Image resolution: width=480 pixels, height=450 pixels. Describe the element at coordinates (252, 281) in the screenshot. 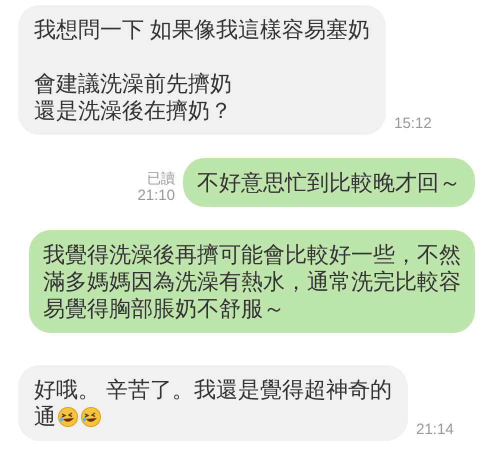

I see `message-text: 滿多媽媽因為洗澡有熱水，通常洗完比較容` at that location.